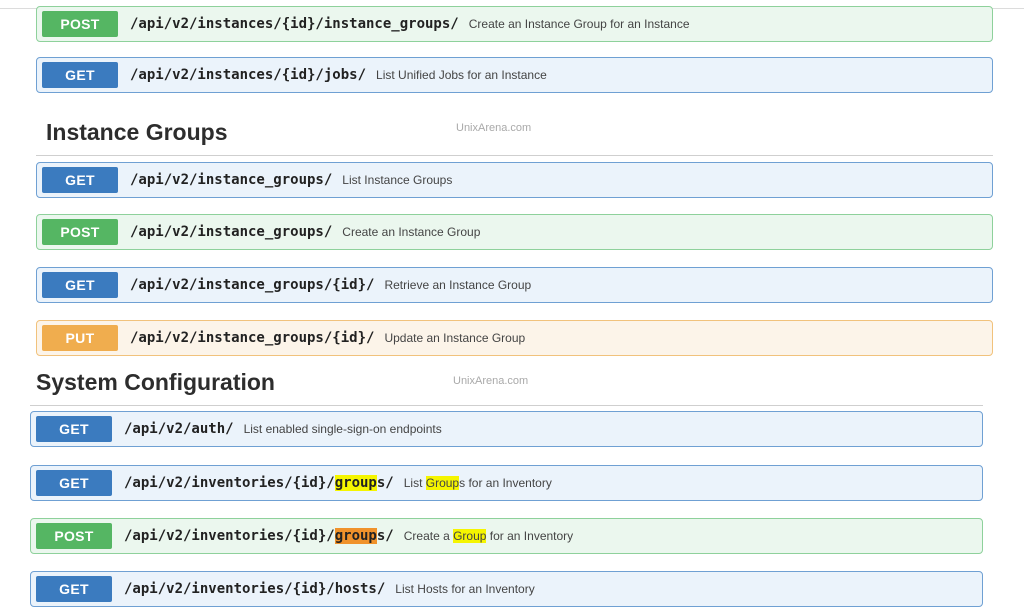 Image resolution: width=1024 pixels, height=615 pixels. Describe the element at coordinates (461, 75) in the screenshot. I see `endpoint-description: List Unified Jobs for an Instance` at that location.